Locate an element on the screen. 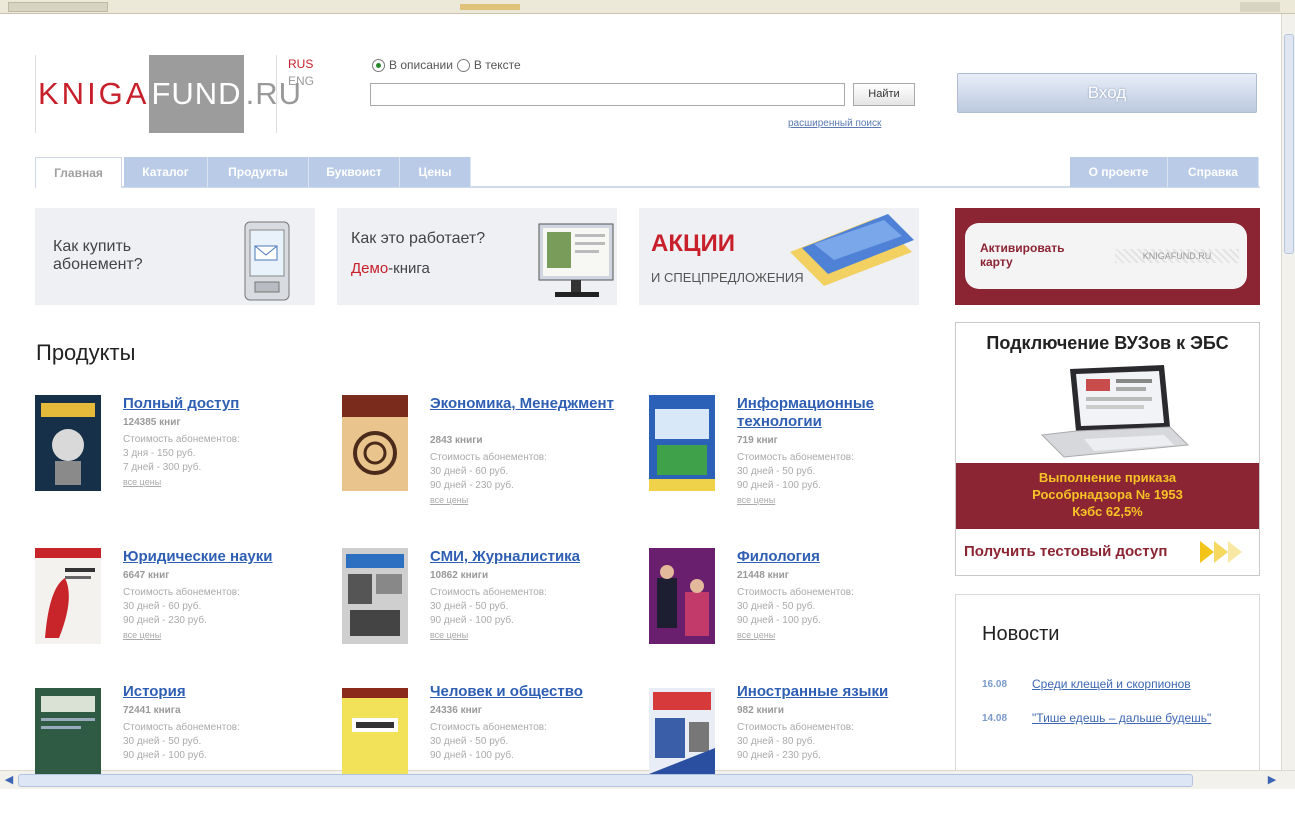  logo-kniga: KNIGA is located at coordinates (94, 93).